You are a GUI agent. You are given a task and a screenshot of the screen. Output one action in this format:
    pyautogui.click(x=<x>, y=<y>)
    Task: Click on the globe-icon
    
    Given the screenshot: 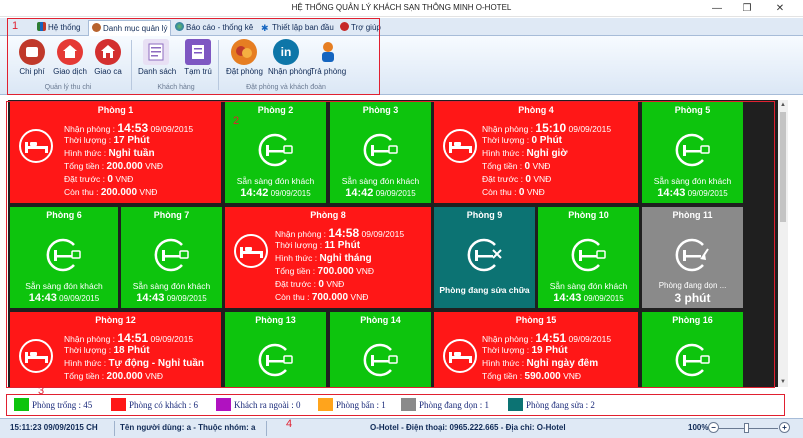 What is the action you would take?
    pyautogui.click(x=179, y=26)
    